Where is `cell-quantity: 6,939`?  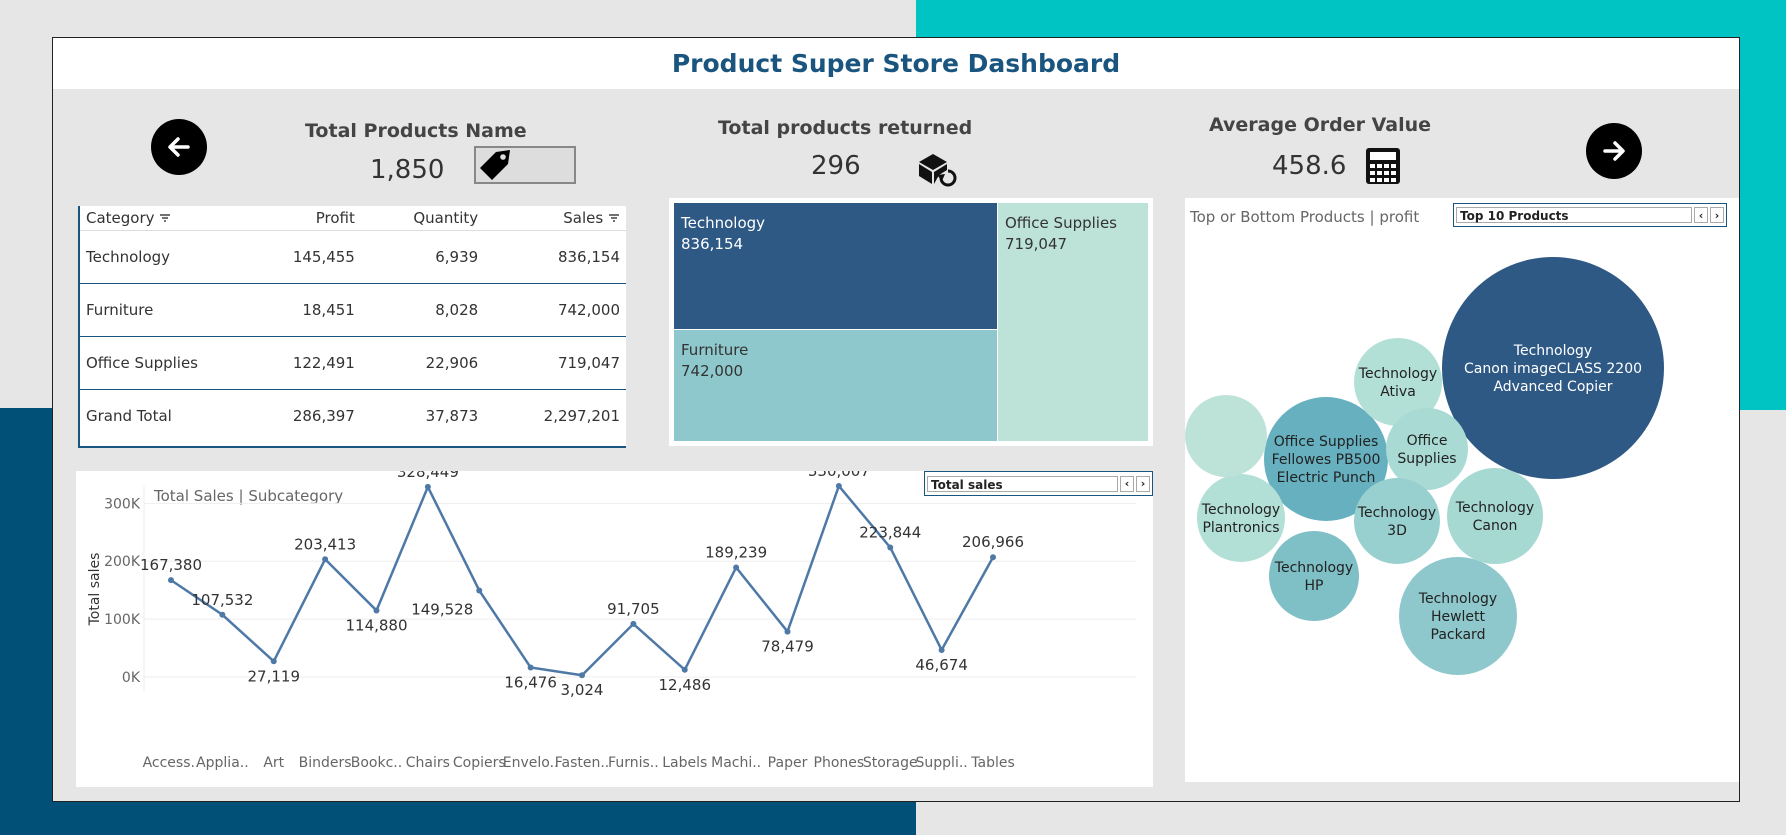 cell-quantity: 6,939 is located at coordinates (422, 257).